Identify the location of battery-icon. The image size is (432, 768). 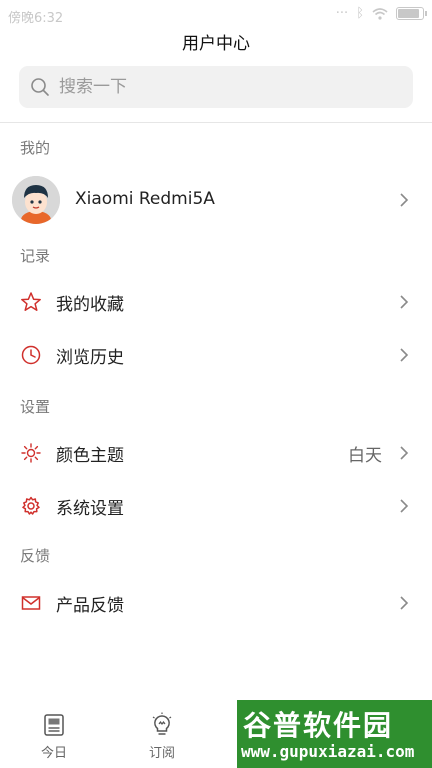
(411, 13).